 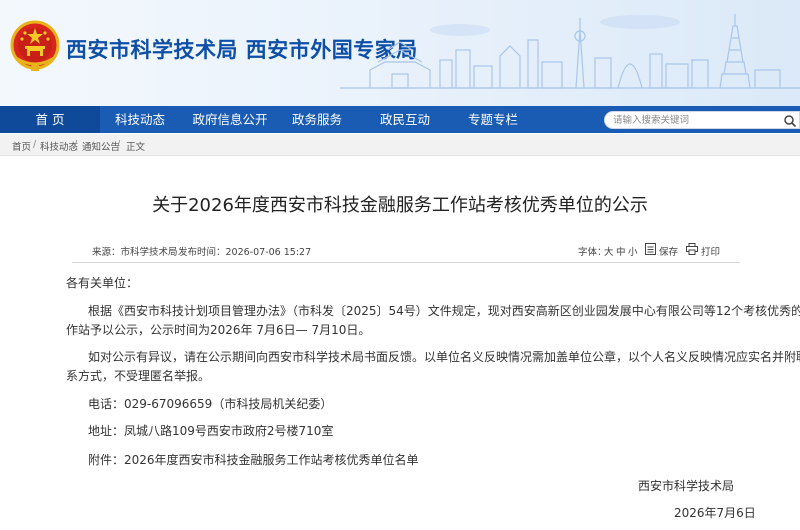 What do you see at coordinates (686, 486) in the screenshot?
I see `signature-org: 西安市科学技术局` at bounding box center [686, 486].